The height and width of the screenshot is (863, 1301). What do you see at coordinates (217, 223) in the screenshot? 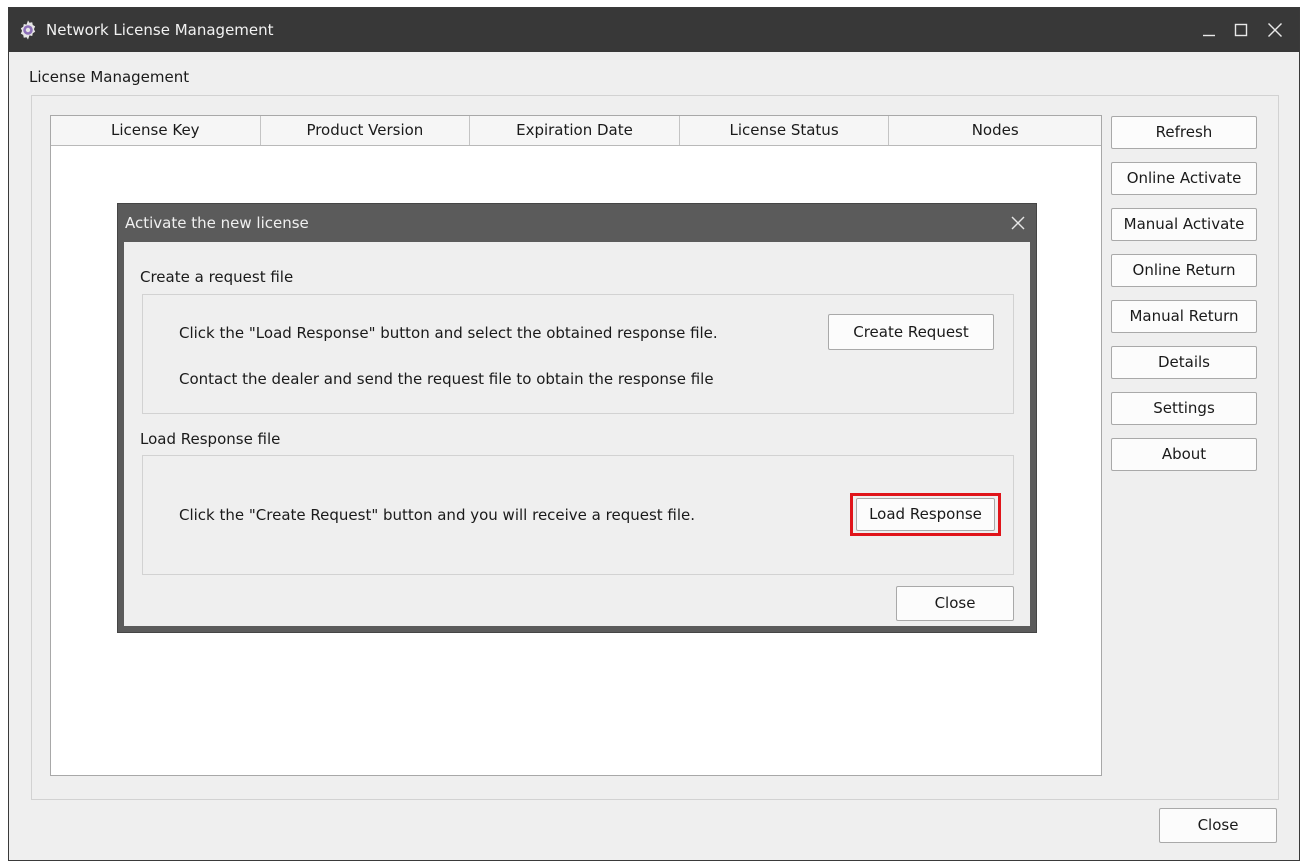
I see `dialog-title: Activate the new license` at bounding box center [217, 223].